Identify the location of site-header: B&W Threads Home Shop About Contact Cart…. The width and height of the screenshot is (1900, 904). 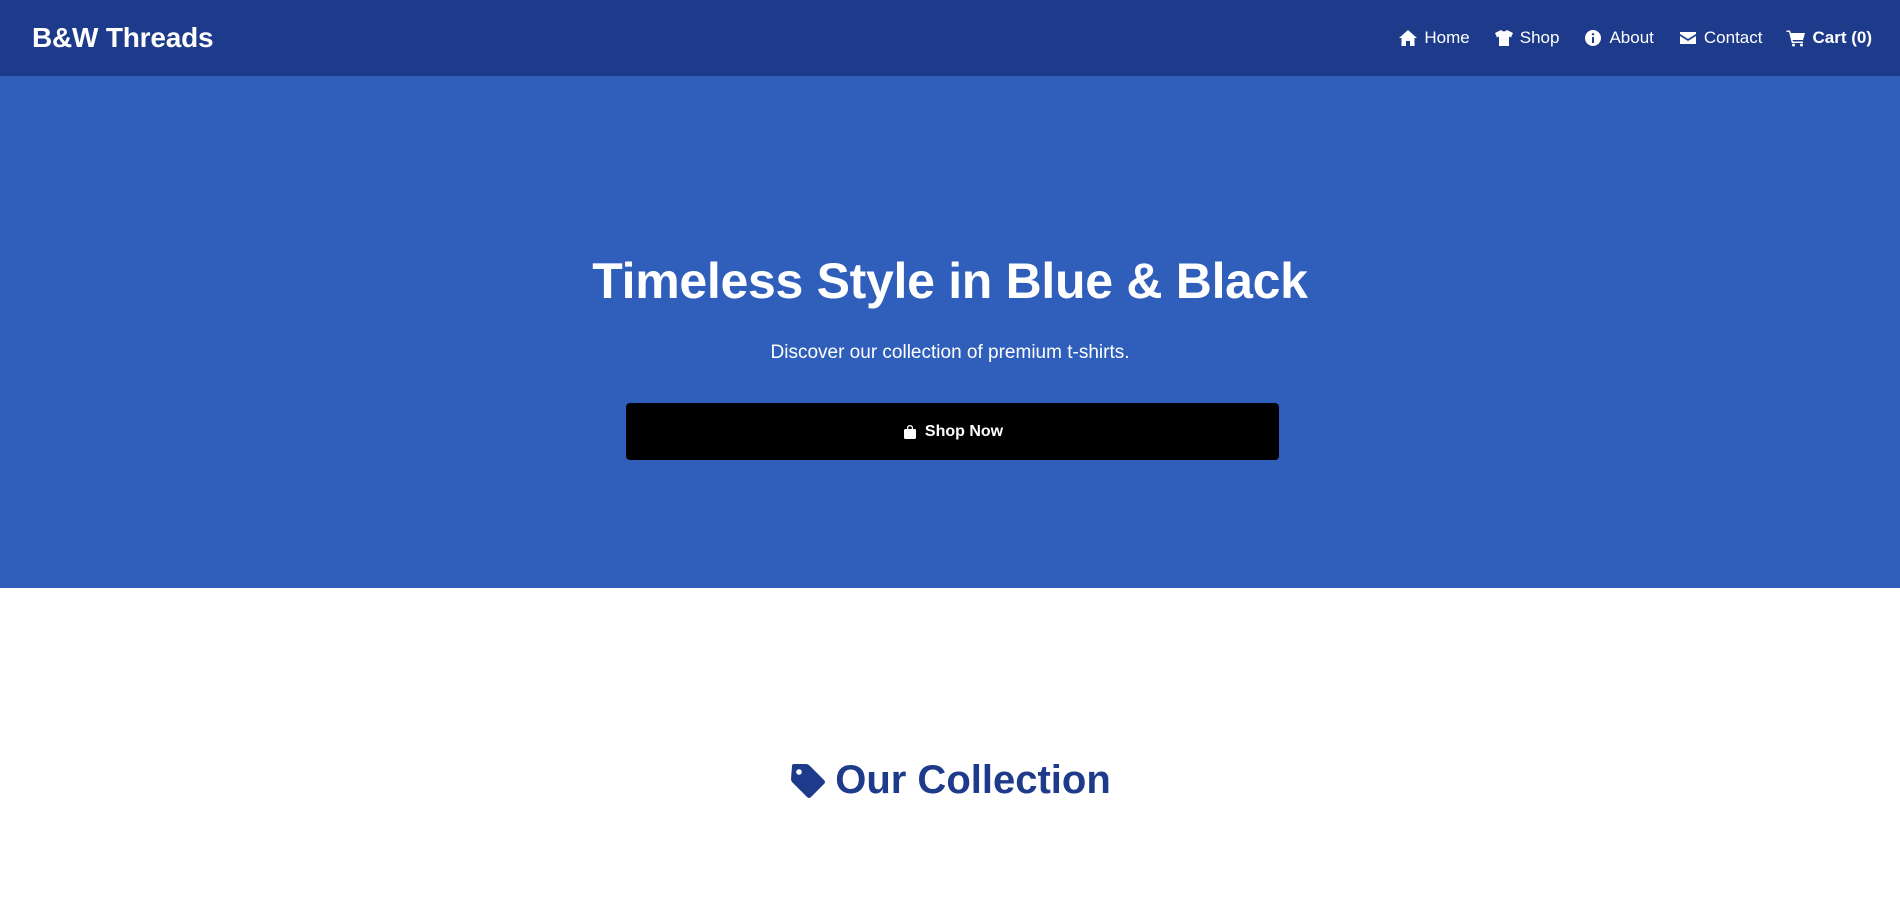
(950, 38).